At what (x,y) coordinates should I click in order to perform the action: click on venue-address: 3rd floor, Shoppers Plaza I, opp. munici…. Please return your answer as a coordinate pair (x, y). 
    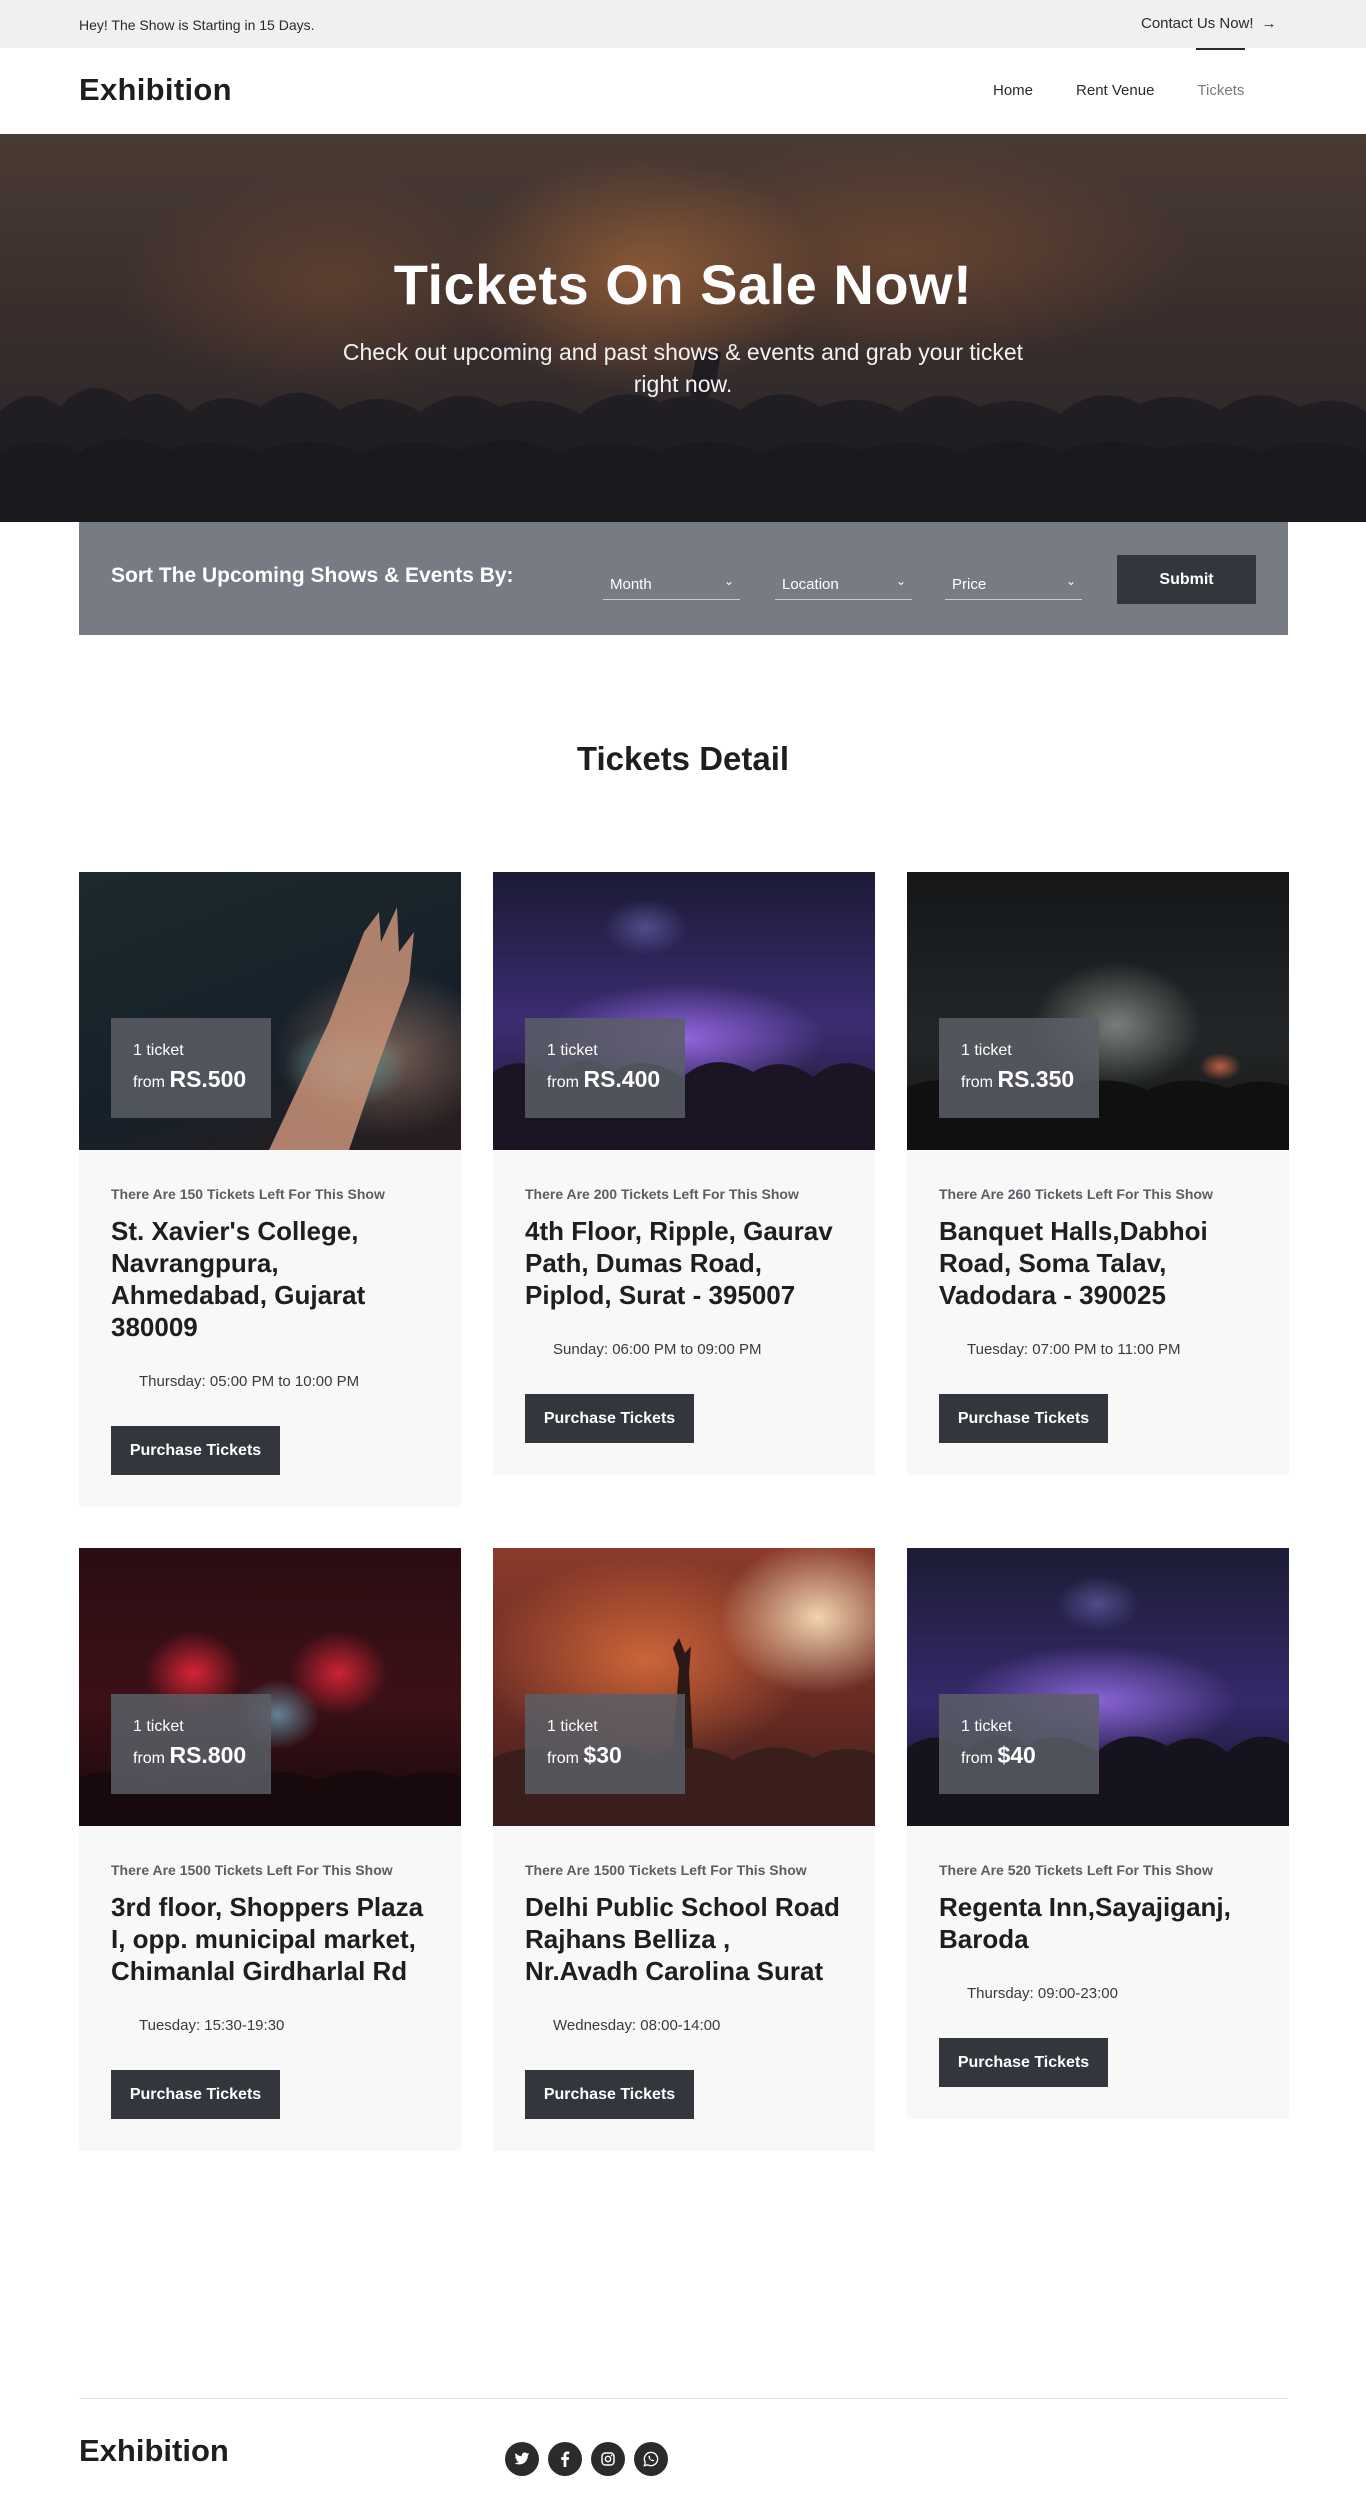
    Looking at the image, I should click on (267, 1939).